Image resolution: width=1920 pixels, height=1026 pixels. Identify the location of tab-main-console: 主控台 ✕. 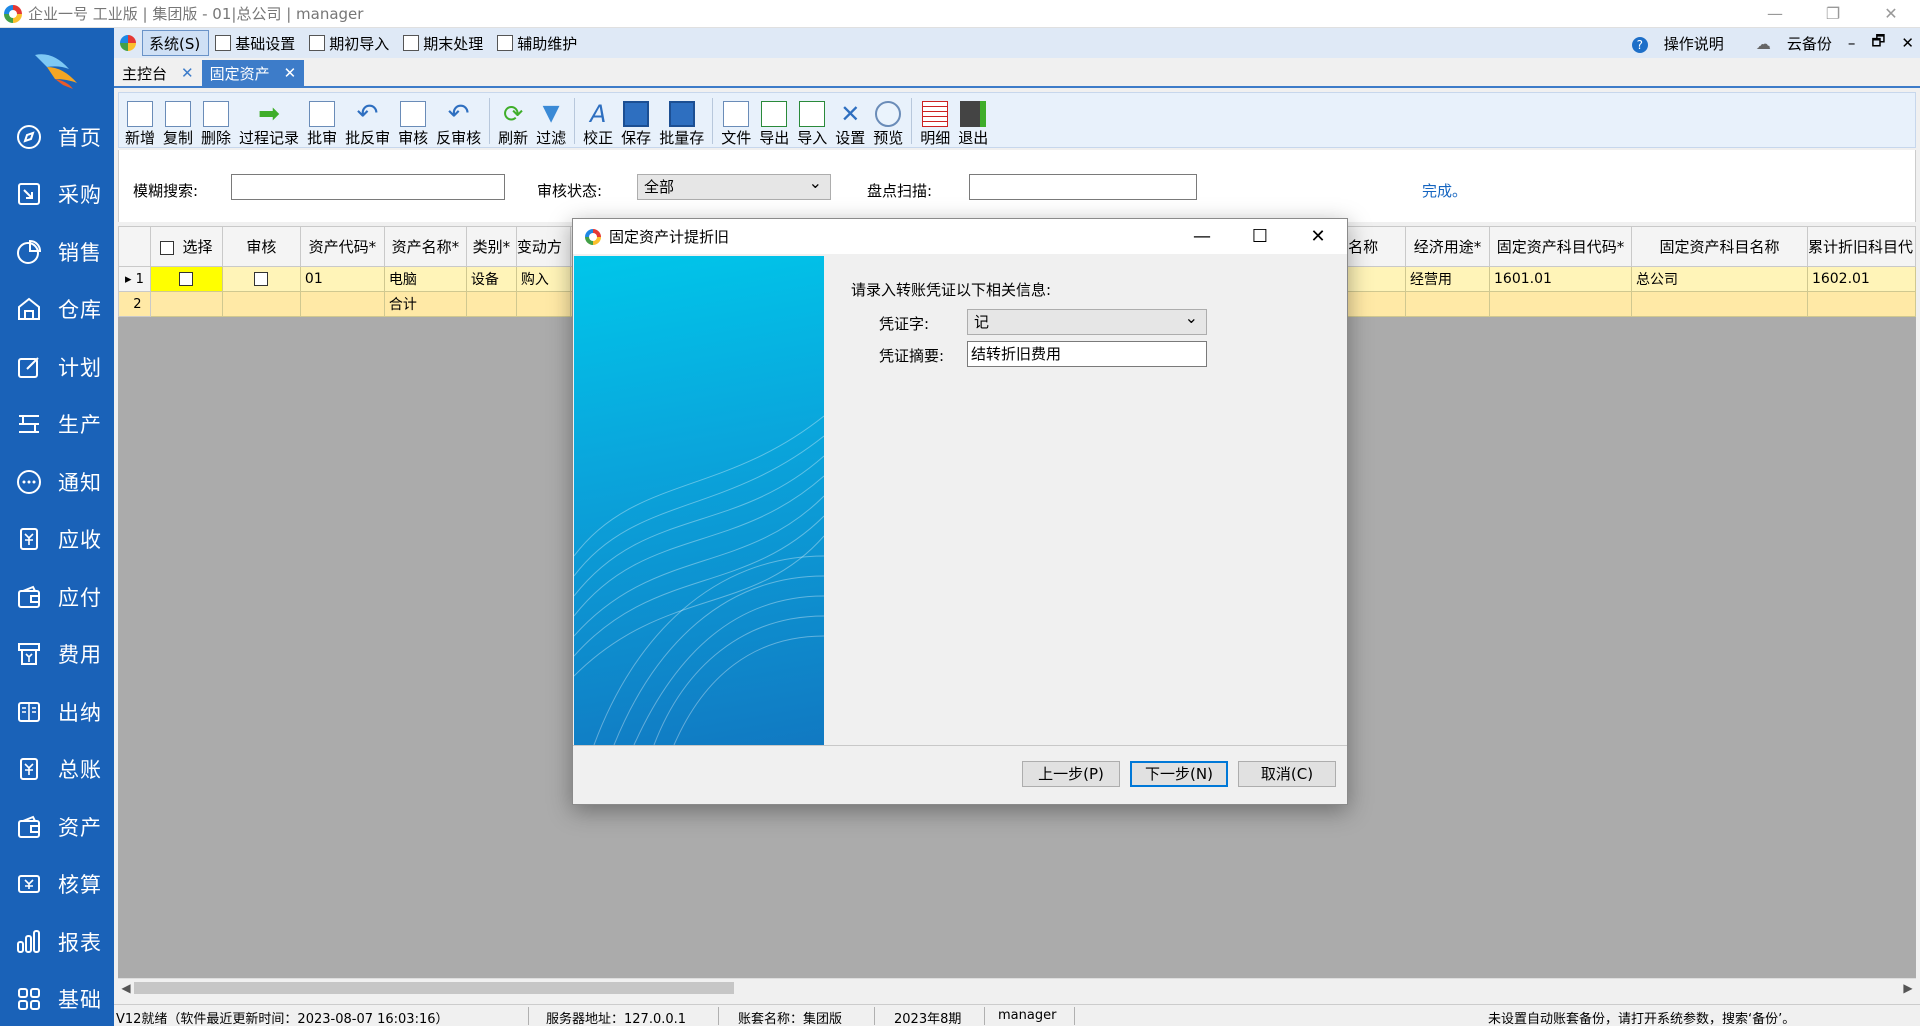
(158, 73).